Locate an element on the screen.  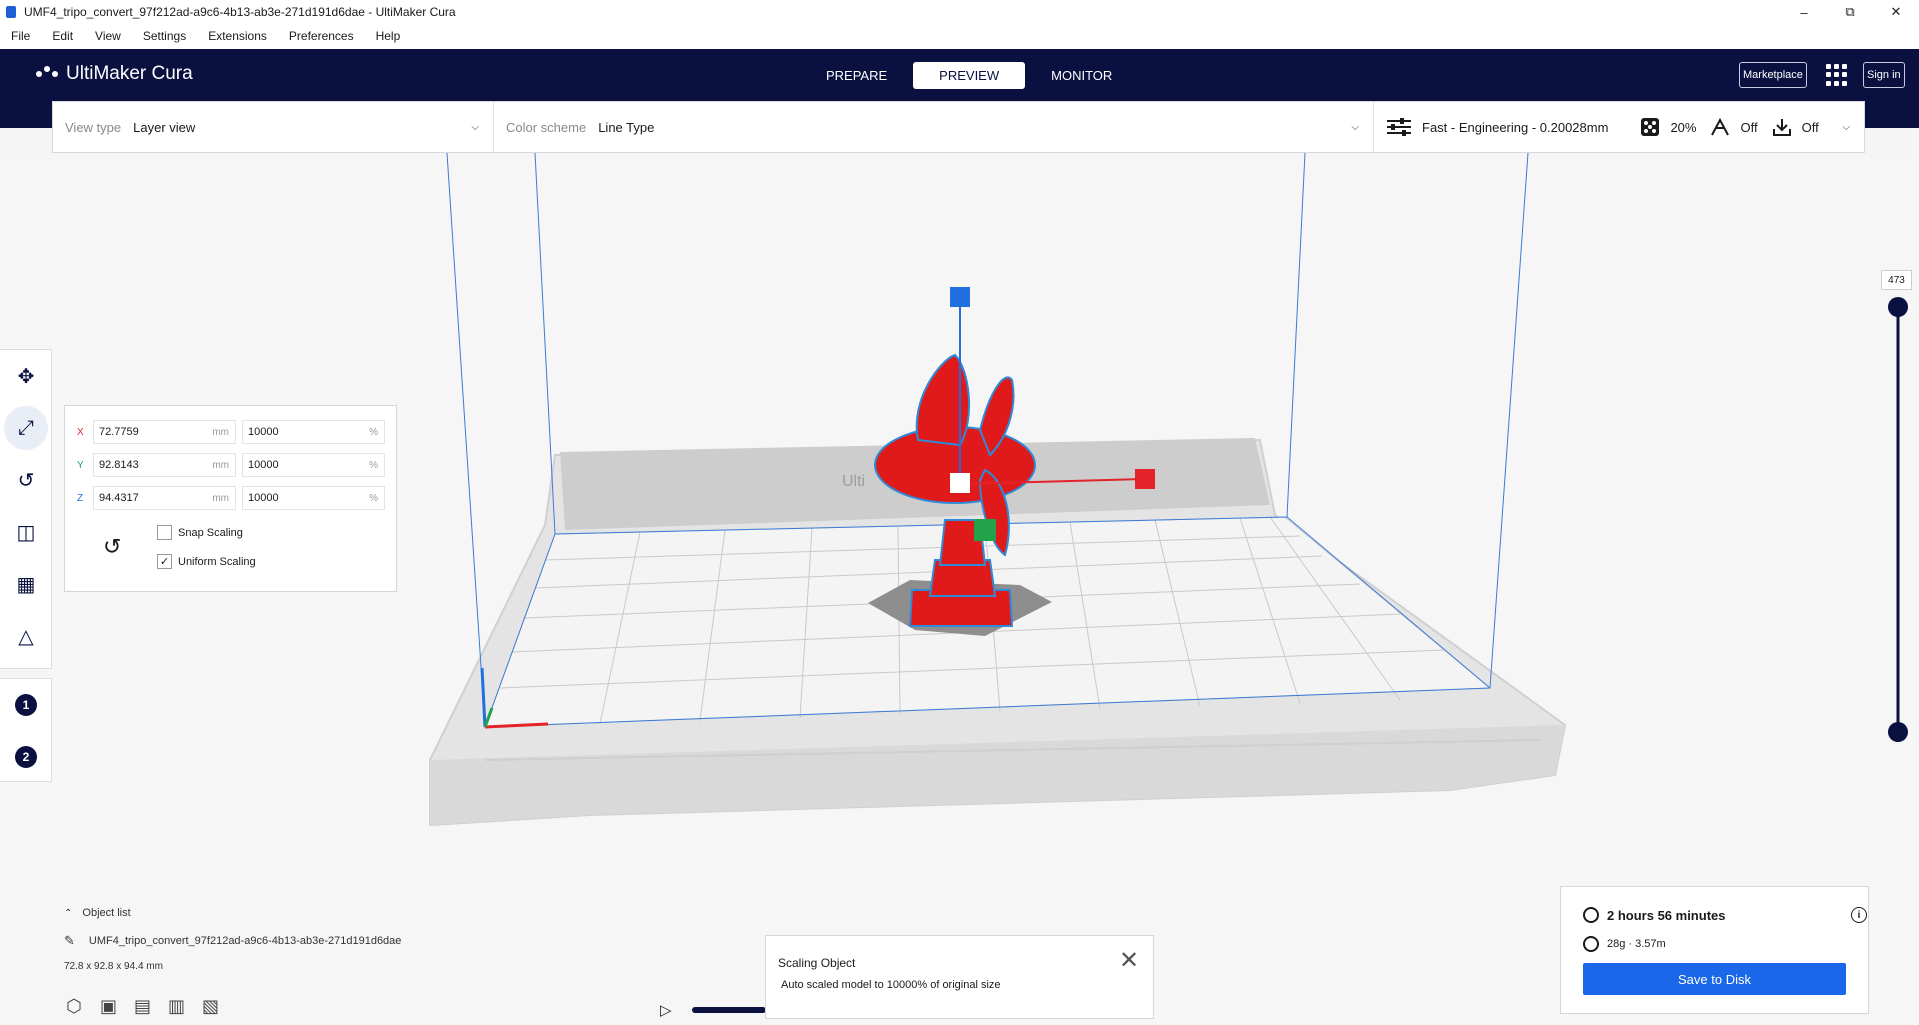
minimize-button: – is located at coordinates (1804, 12).